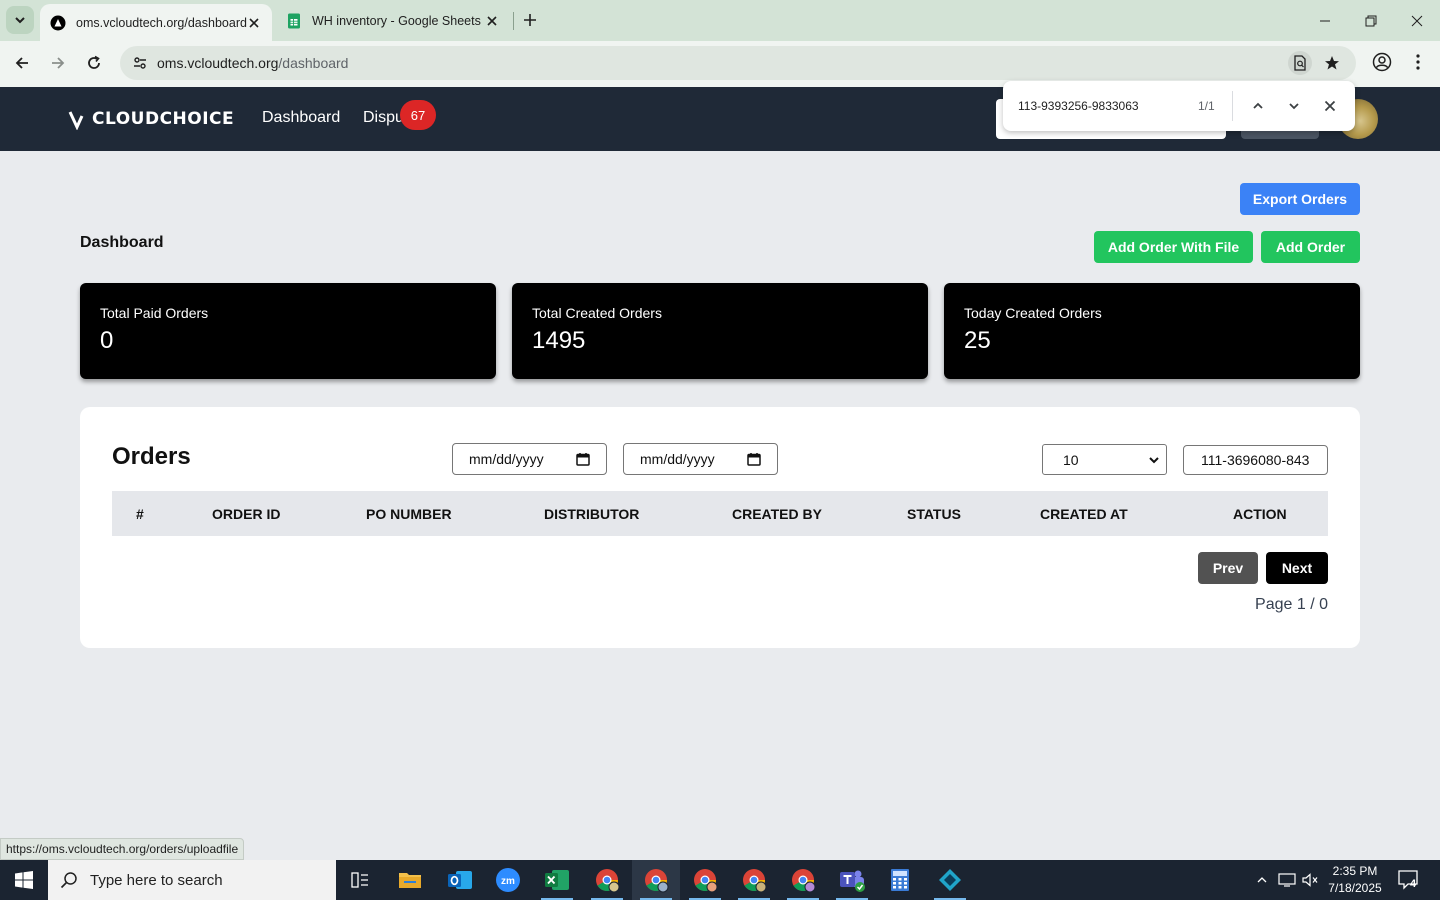 This screenshot has width=1440, height=900. What do you see at coordinates (529, 459) in the screenshot?
I see `date-from-input: mm/dd/yyyy` at bounding box center [529, 459].